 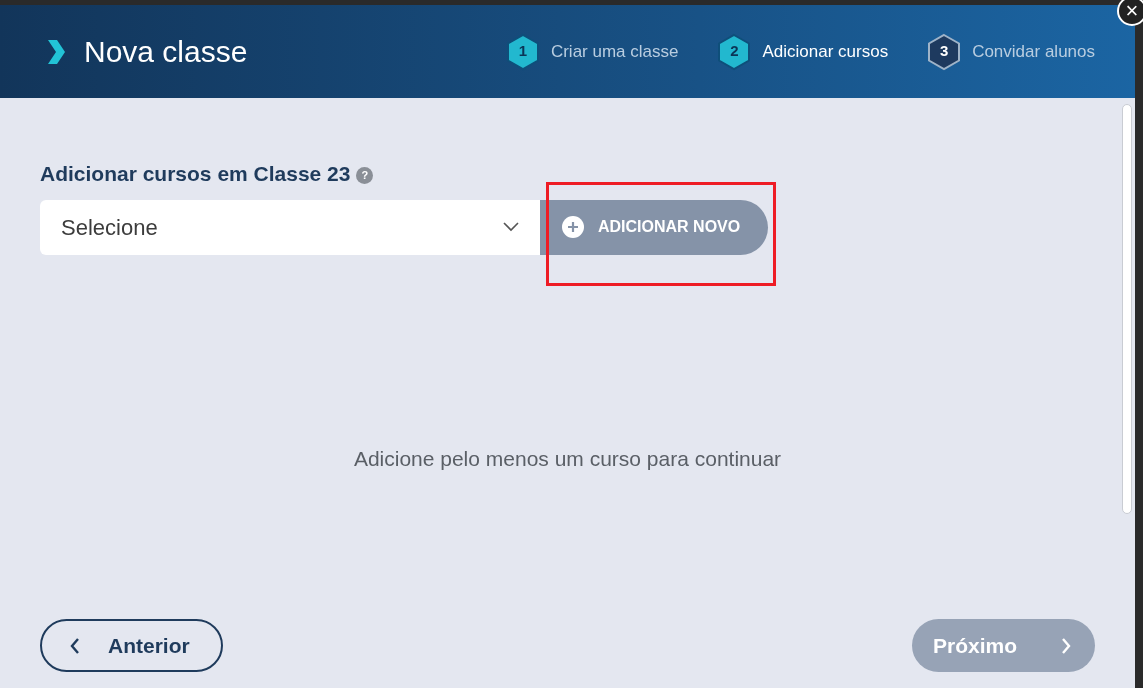 I want to click on course-select: Selecione, so click(x=290, y=227).